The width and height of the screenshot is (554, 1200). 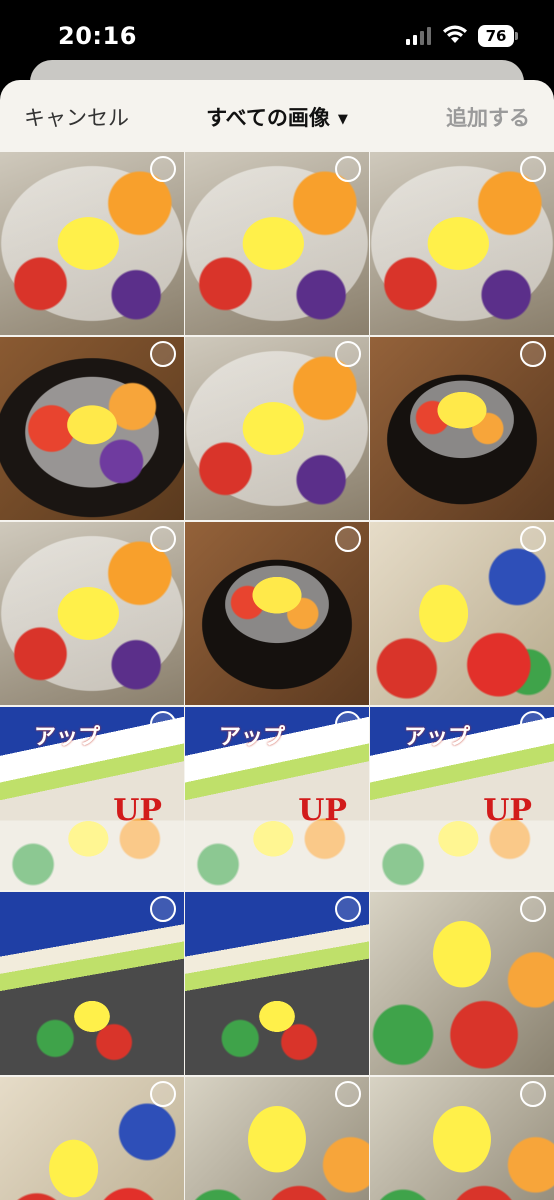 I want to click on battery-icon: 76, so click(x=498, y=36).